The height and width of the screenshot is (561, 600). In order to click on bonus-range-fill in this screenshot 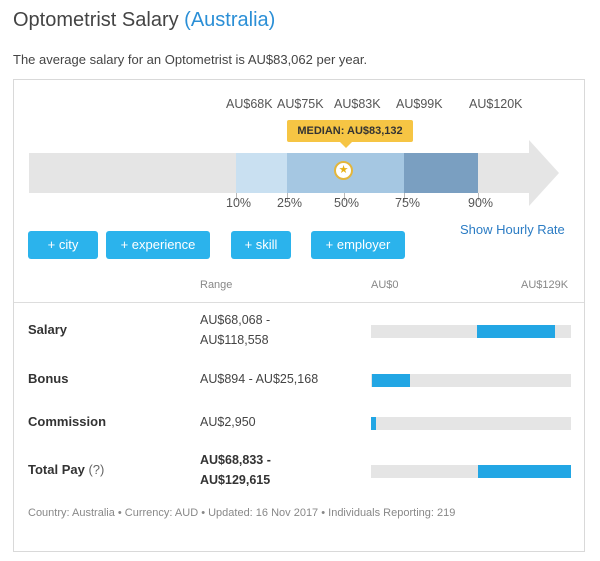, I will do `click(391, 380)`.